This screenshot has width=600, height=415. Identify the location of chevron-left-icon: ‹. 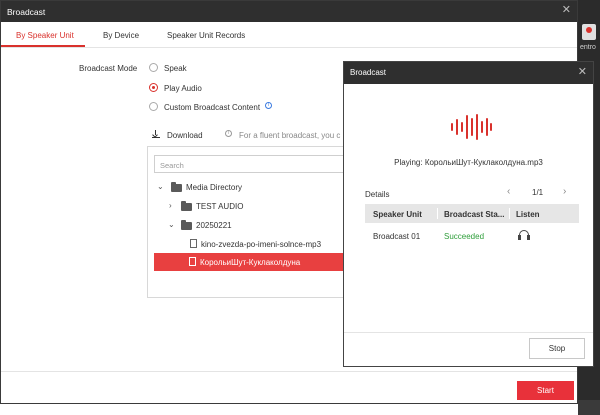
(508, 191).